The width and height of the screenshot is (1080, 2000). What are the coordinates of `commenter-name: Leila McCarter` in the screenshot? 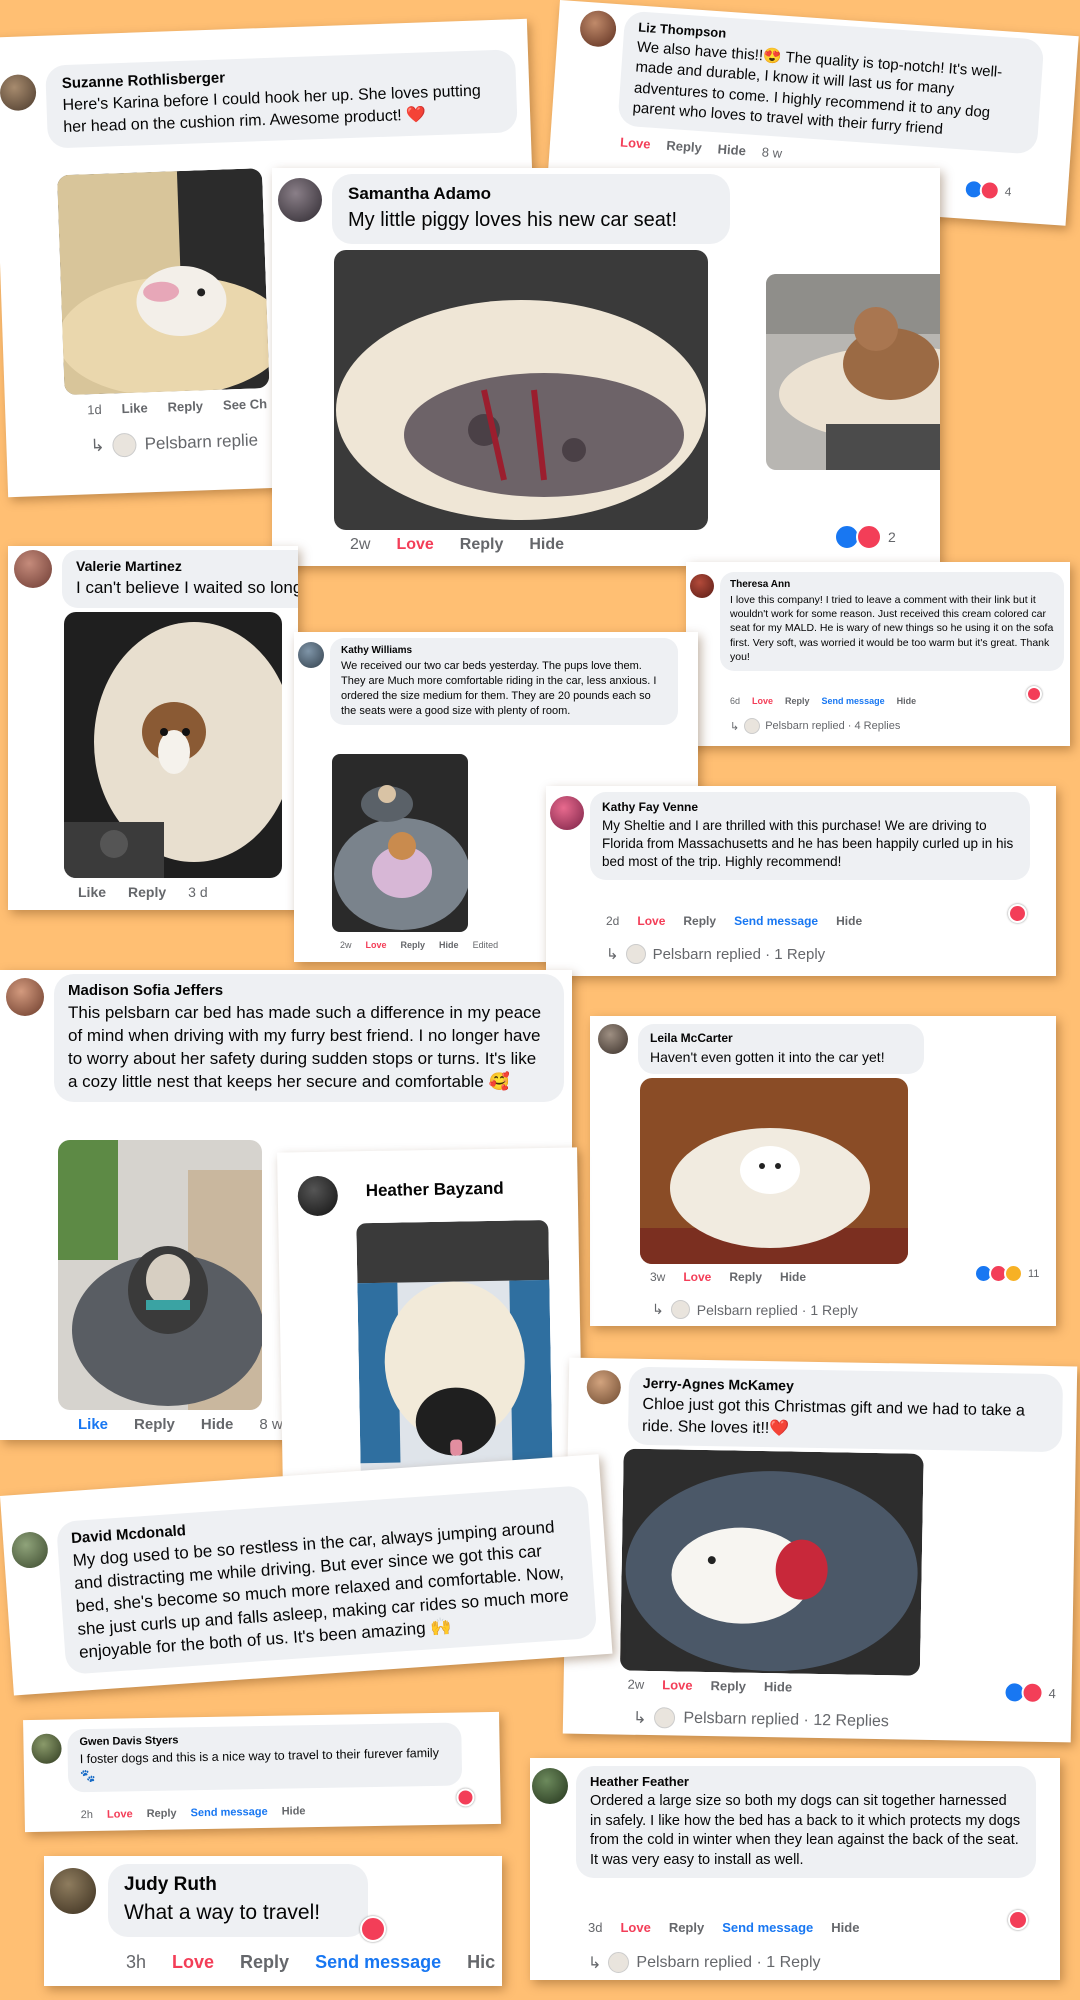 It's located at (781, 1038).